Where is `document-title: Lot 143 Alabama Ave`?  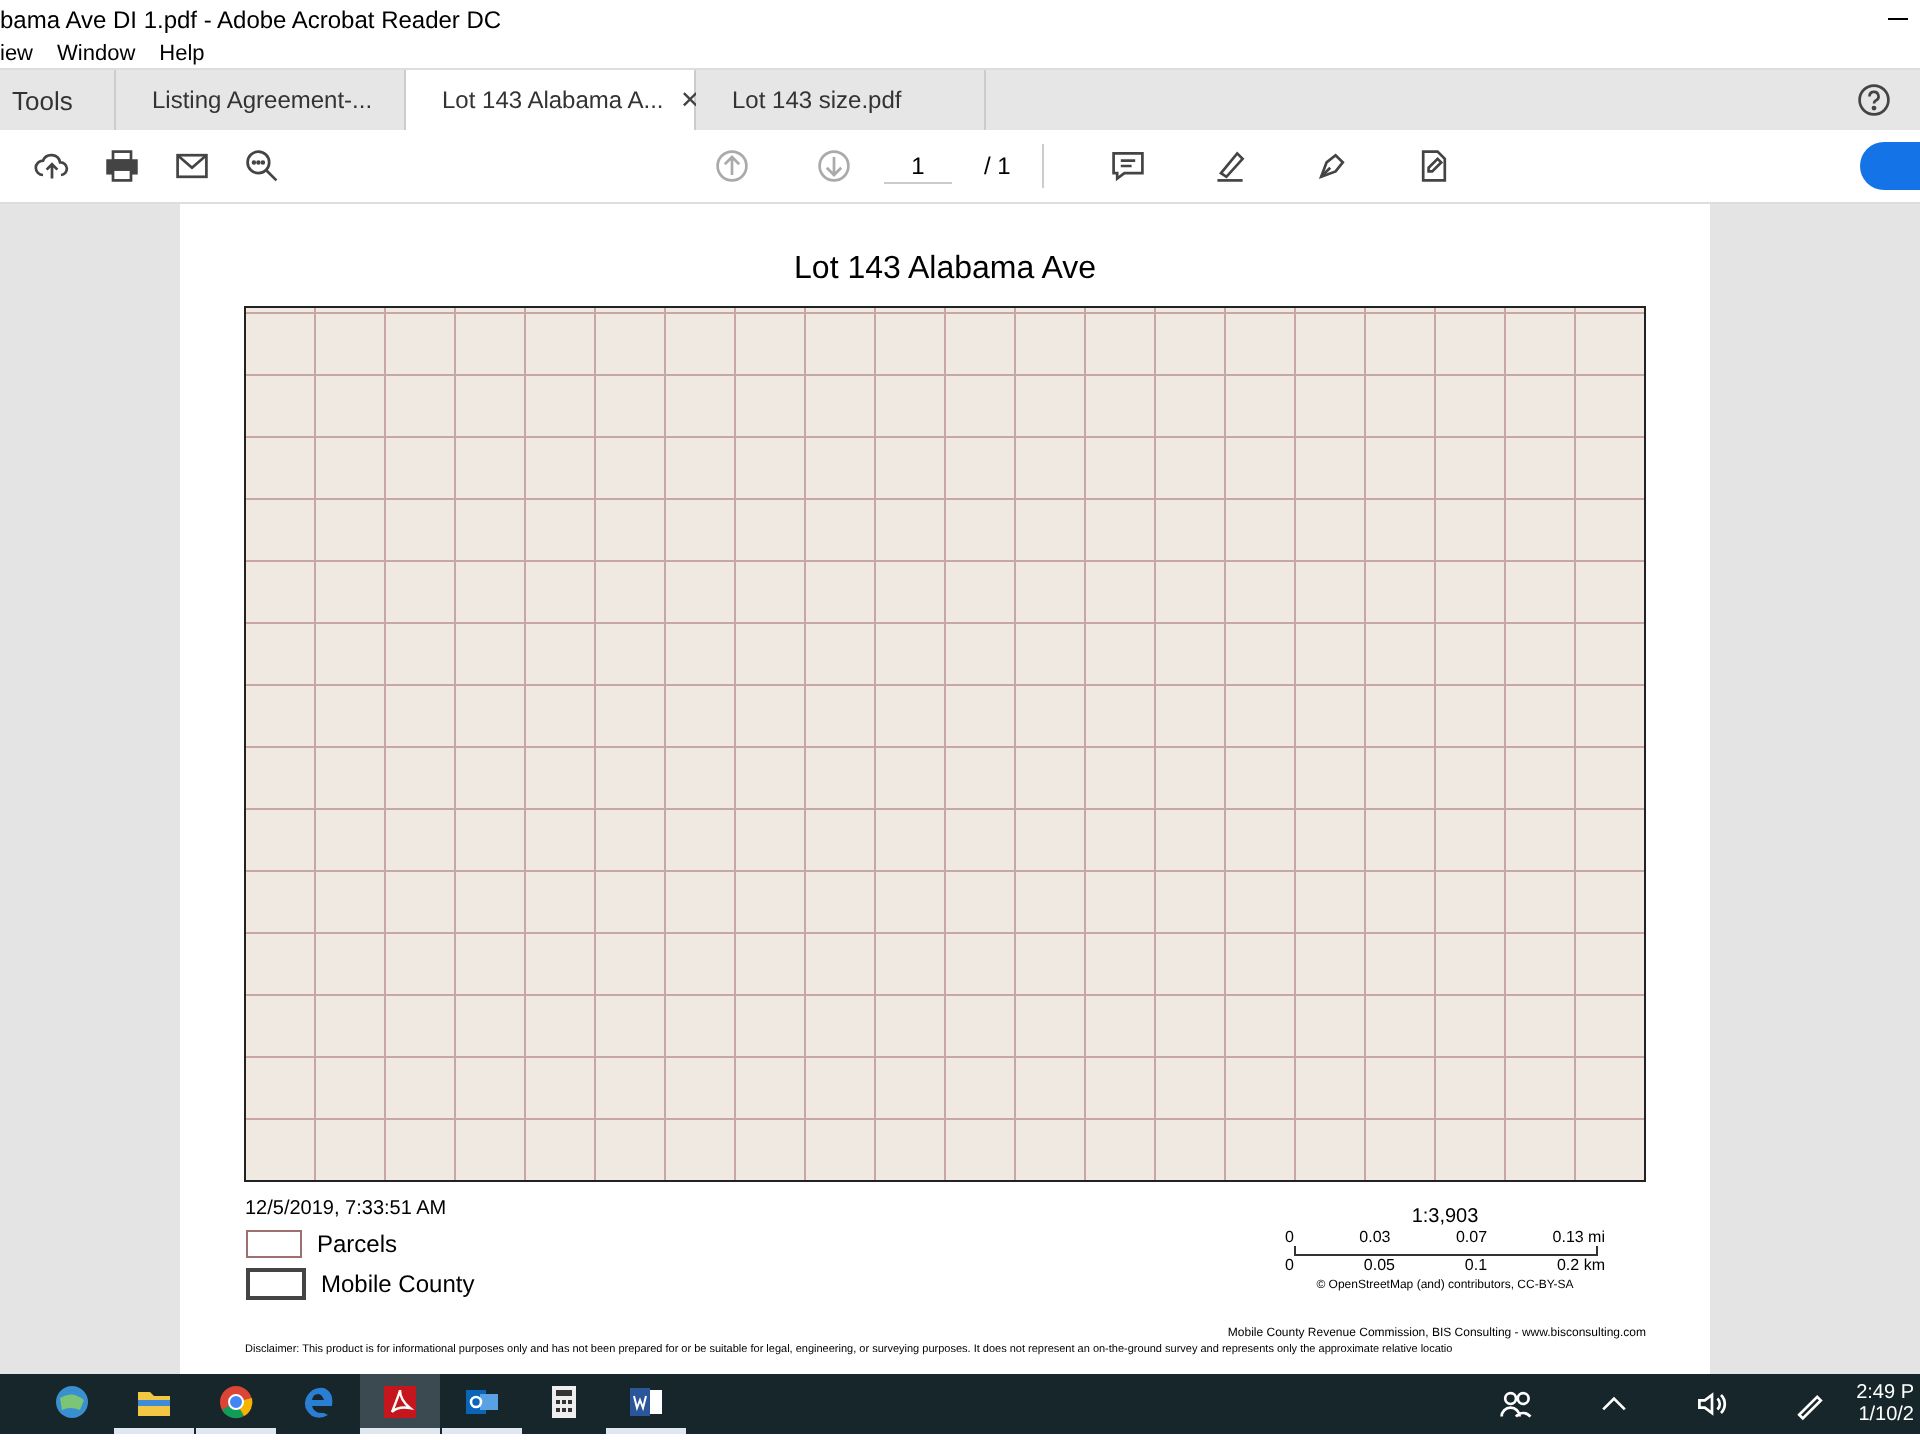
document-title: Lot 143 Alabama Ave is located at coordinates (945, 270).